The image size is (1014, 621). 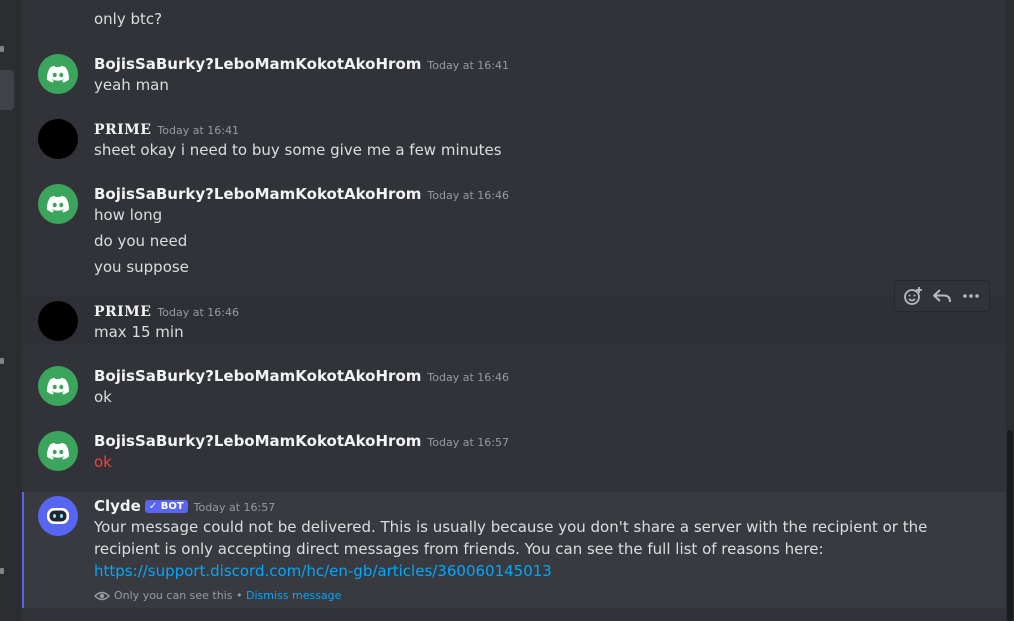 I want to click on add-reaction-button, so click(x=913, y=296).